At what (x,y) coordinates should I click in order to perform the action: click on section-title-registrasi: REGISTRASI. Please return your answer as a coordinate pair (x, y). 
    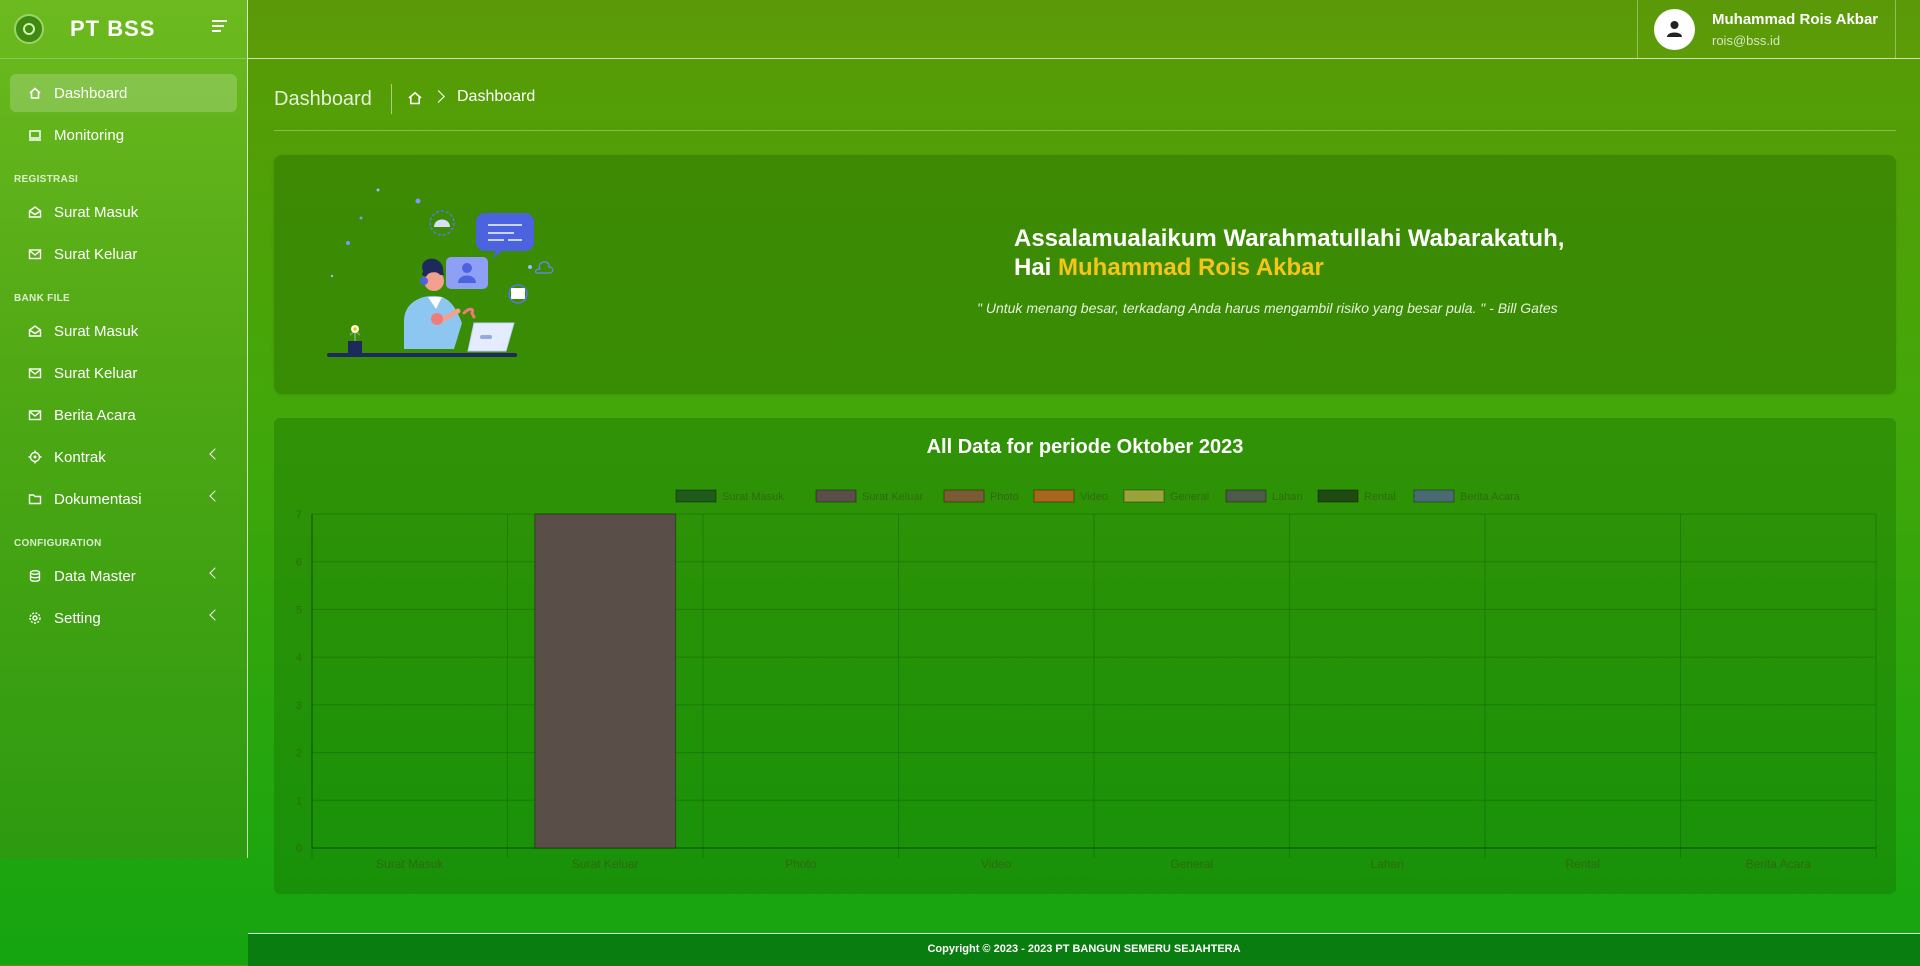
    Looking at the image, I should click on (46, 179).